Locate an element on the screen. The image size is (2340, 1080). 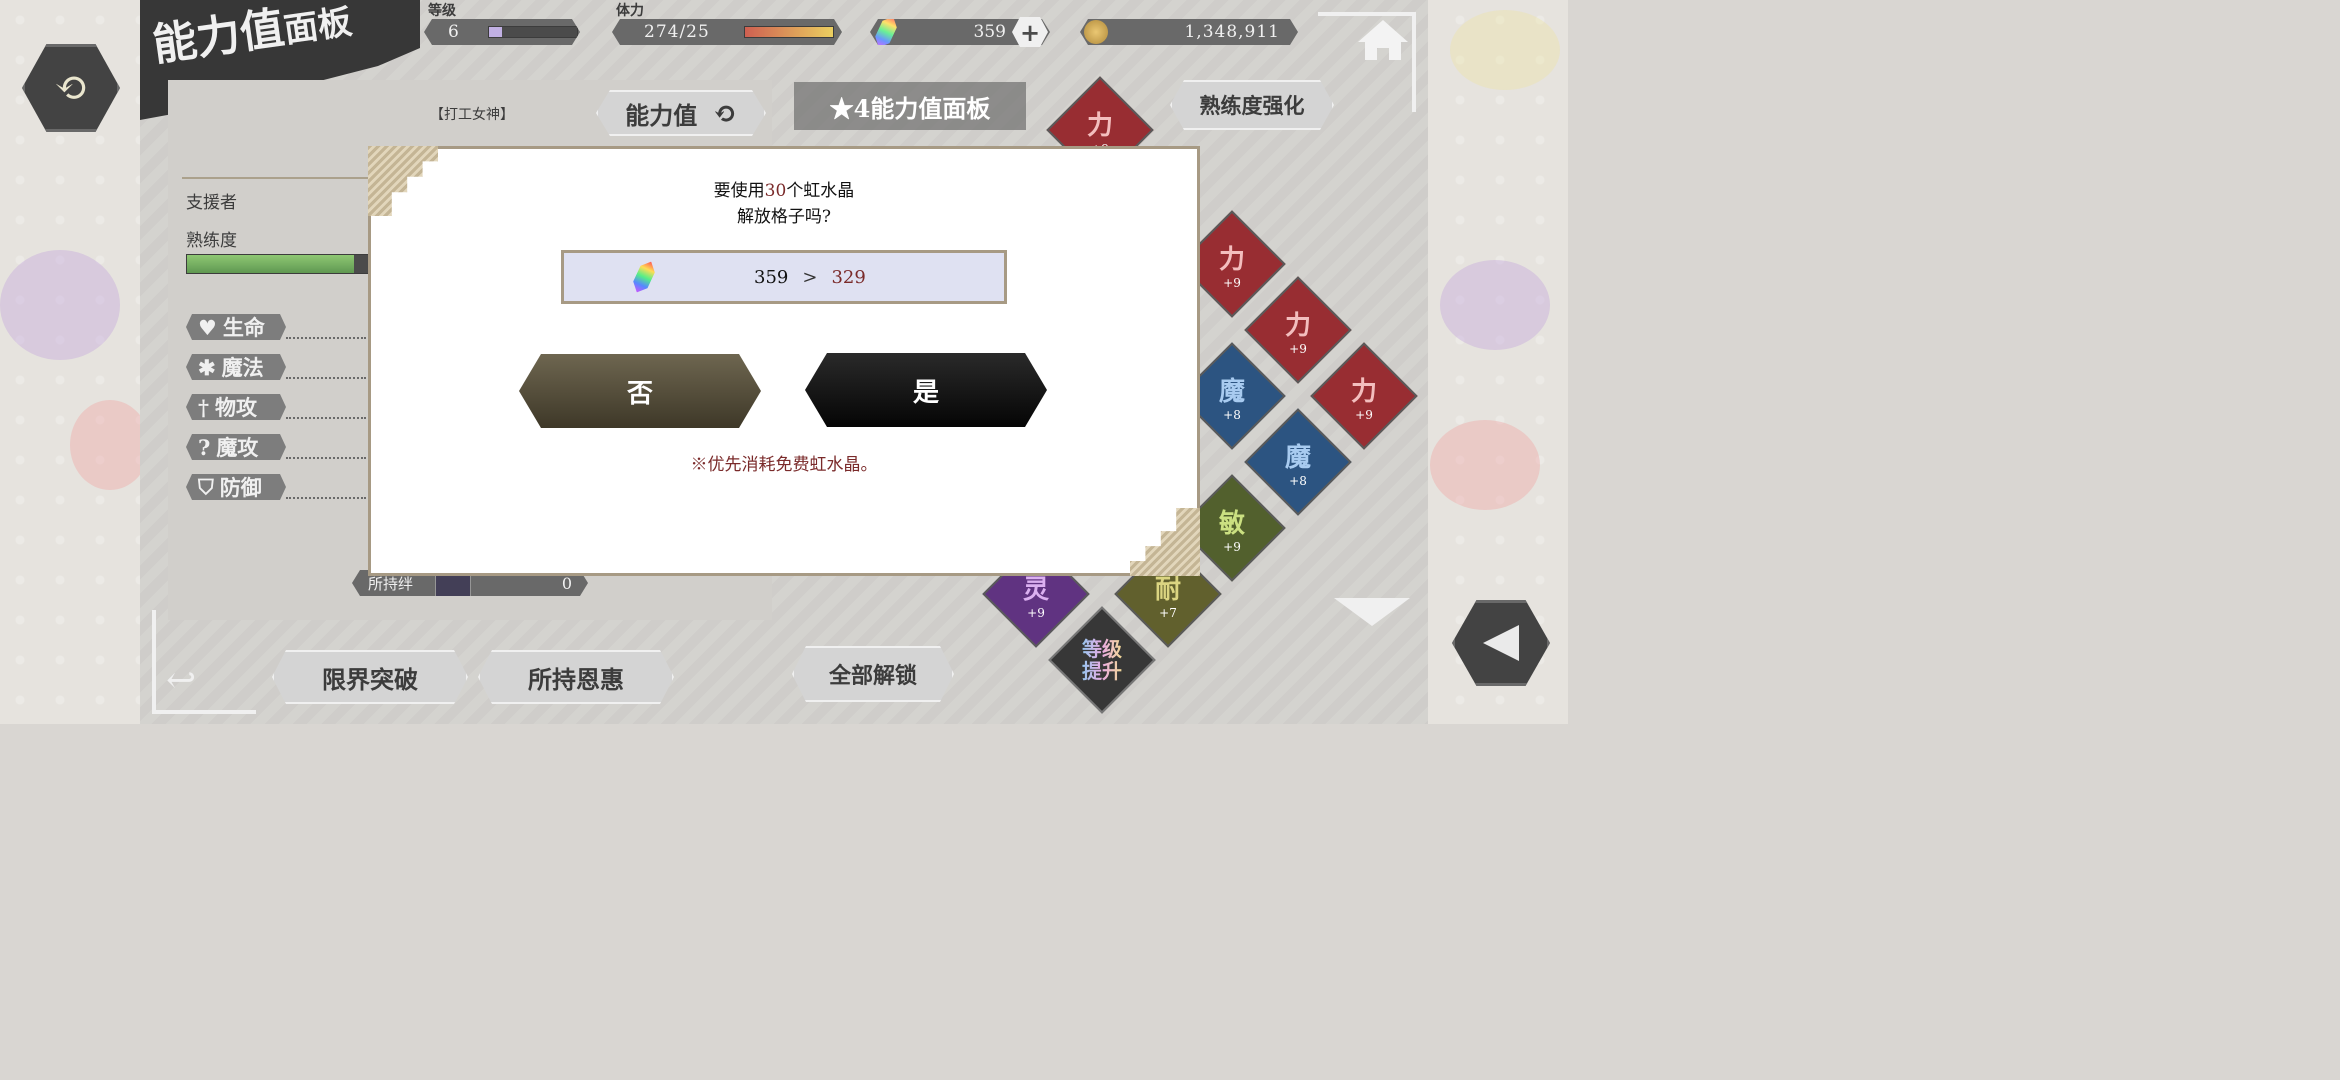
dialog-message: 要使用30个虹水晶 解放格子吗? is located at coordinates (784, 204).